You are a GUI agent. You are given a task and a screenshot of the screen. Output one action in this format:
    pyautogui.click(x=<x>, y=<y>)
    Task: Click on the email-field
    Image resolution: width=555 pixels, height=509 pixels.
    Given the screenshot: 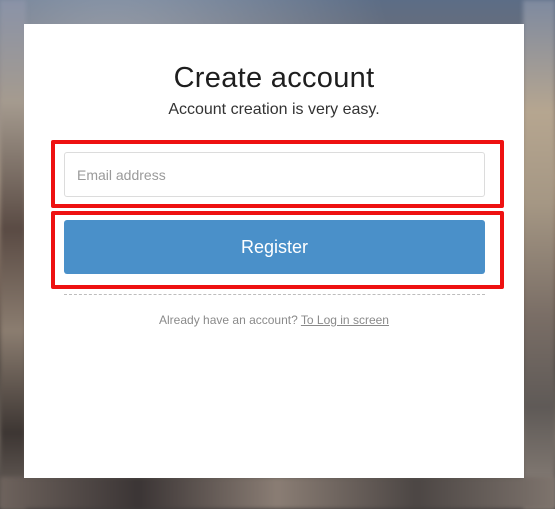 What is the action you would take?
    pyautogui.click(x=274, y=174)
    